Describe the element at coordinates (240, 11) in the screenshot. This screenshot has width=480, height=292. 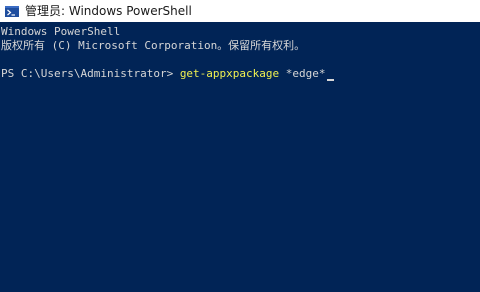
I see `title-bar: 管理员: Windows PowerShell` at that location.